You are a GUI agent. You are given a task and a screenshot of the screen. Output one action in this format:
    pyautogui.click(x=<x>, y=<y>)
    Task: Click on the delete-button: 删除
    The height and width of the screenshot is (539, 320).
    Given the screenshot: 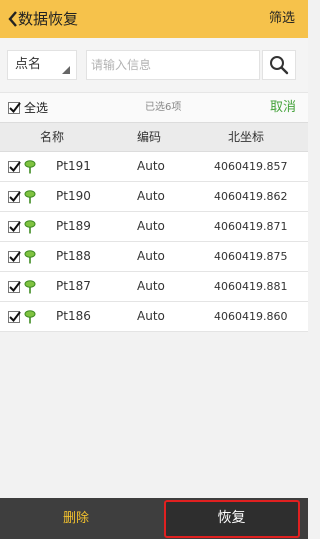 What is the action you would take?
    pyautogui.click(x=76, y=518)
    